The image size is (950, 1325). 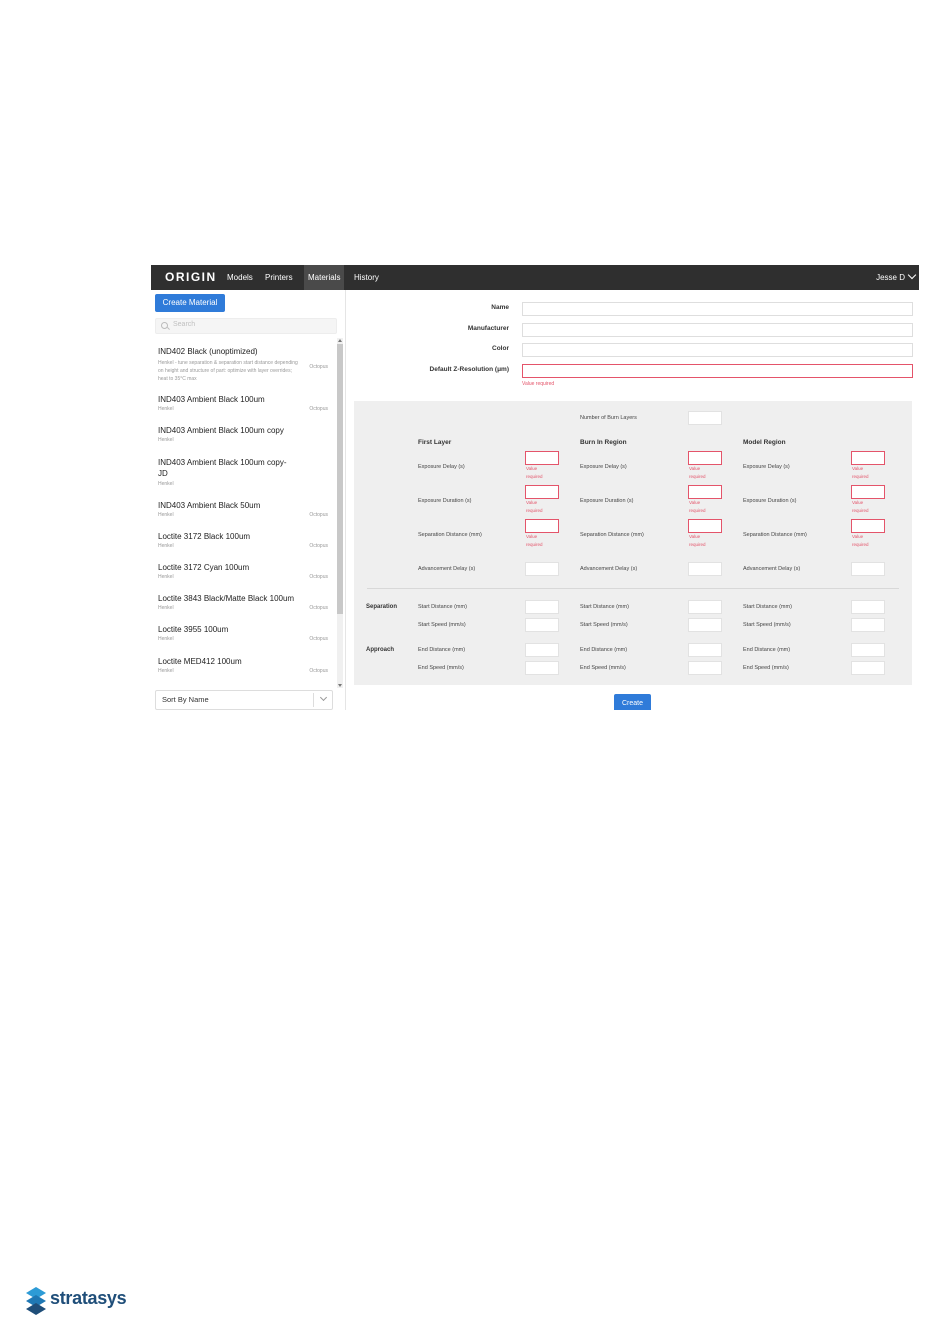 What do you see at coordinates (542, 526) in the screenshot?
I see `first-separation-distance-field` at bounding box center [542, 526].